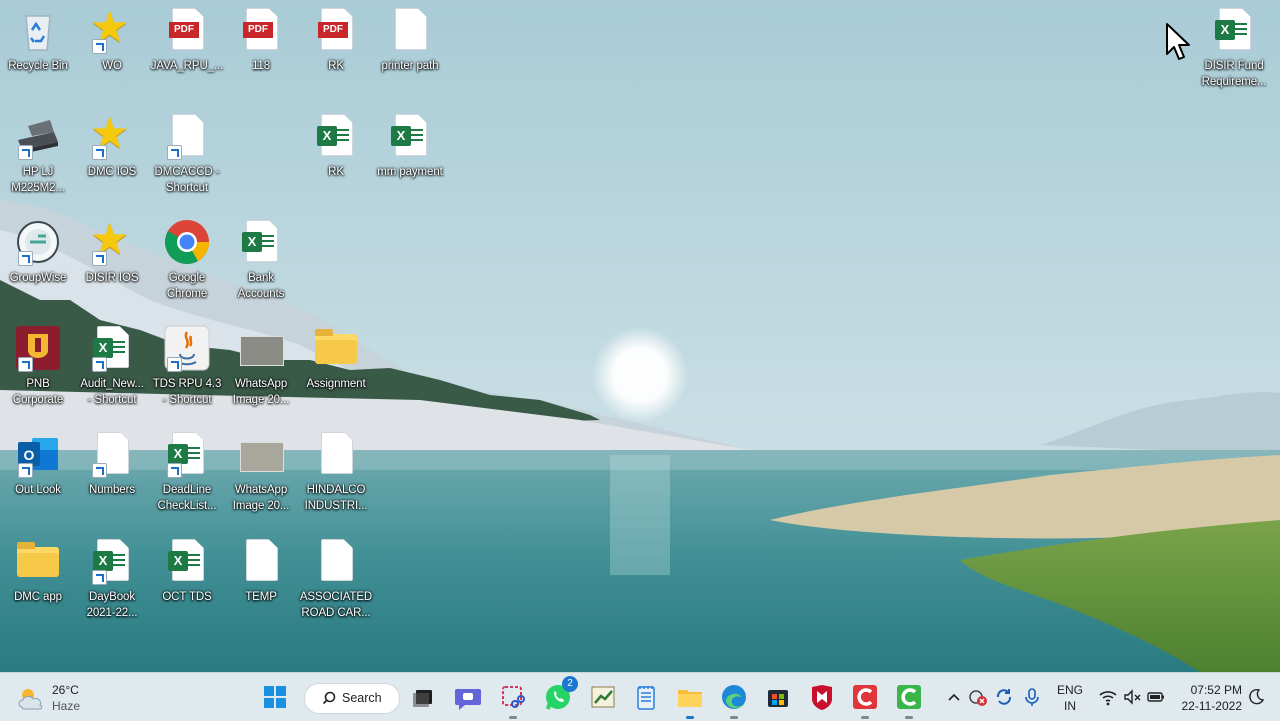 This screenshot has width=1280, height=721. Describe the element at coordinates (38, 372) in the screenshot. I see `desktop-icon-pnb-corporate: PNB Corporate` at that location.